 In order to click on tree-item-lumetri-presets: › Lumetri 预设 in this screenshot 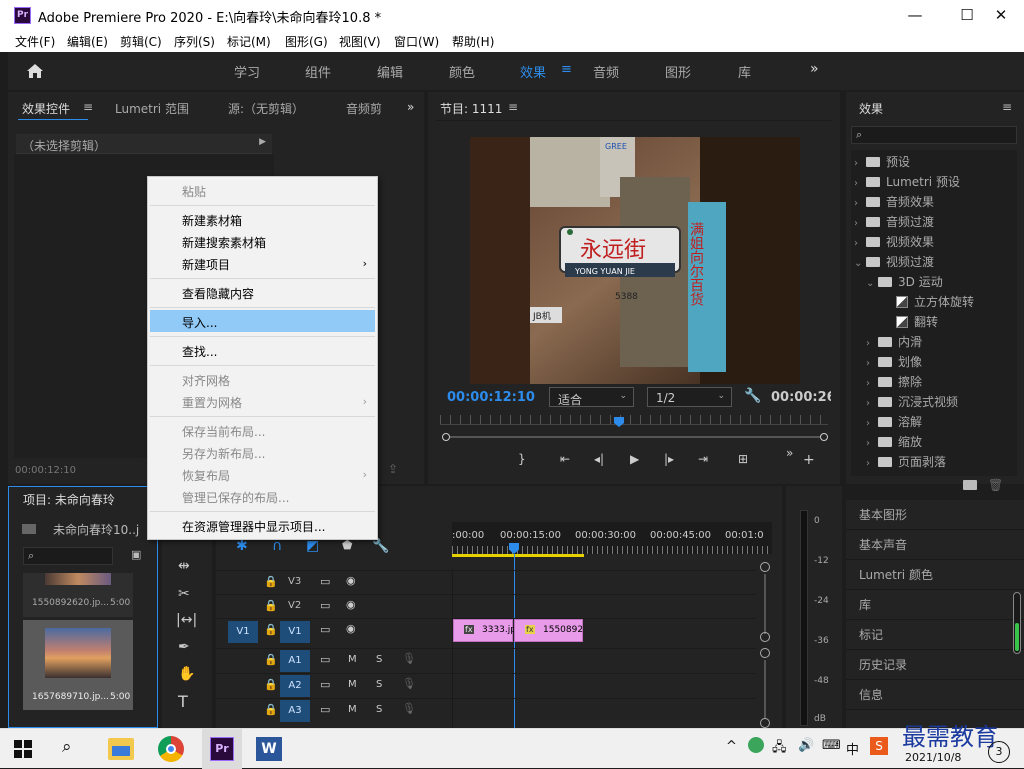, I will do `click(907, 181)`.